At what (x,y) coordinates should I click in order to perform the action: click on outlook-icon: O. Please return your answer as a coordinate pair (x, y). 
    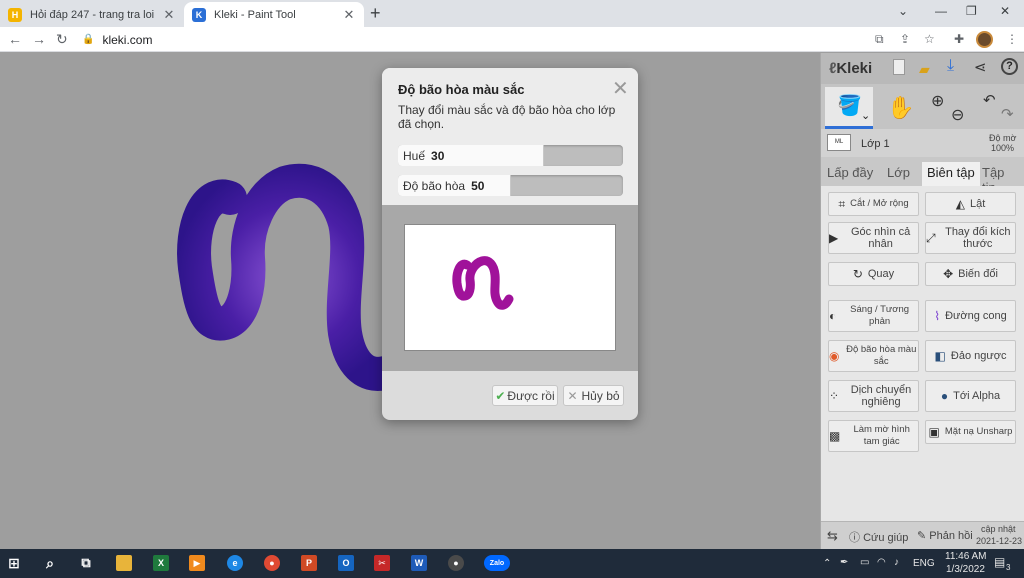
    Looking at the image, I should click on (346, 563).